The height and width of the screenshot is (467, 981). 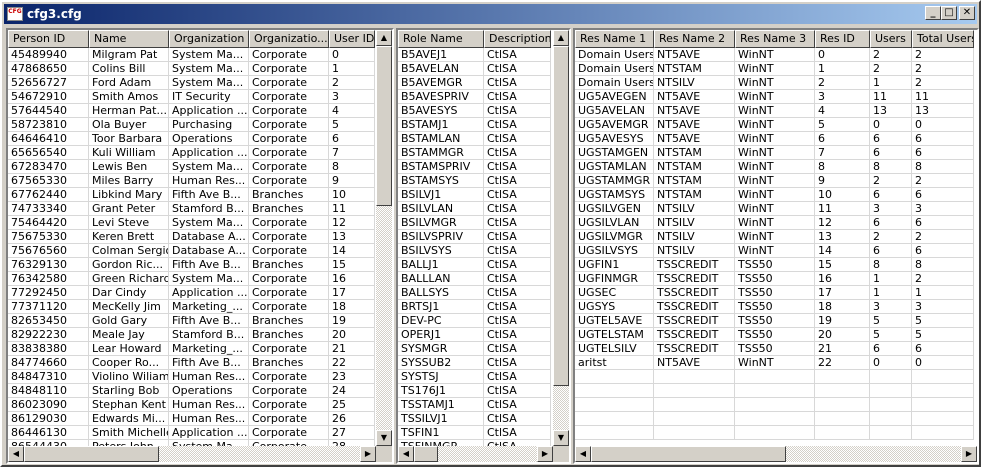 What do you see at coordinates (474, 139) in the screenshot?
I see `table-row: BSTAMLAN CtlSA` at bounding box center [474, 139].